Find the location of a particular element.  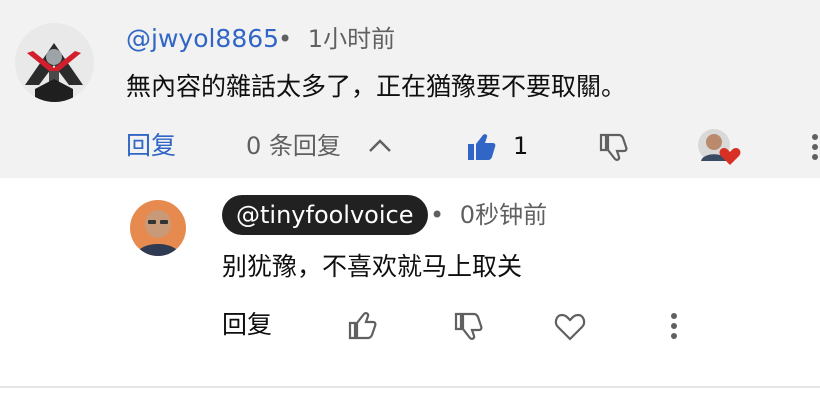

chevron-up-icon is located at coordinates (380, 147).